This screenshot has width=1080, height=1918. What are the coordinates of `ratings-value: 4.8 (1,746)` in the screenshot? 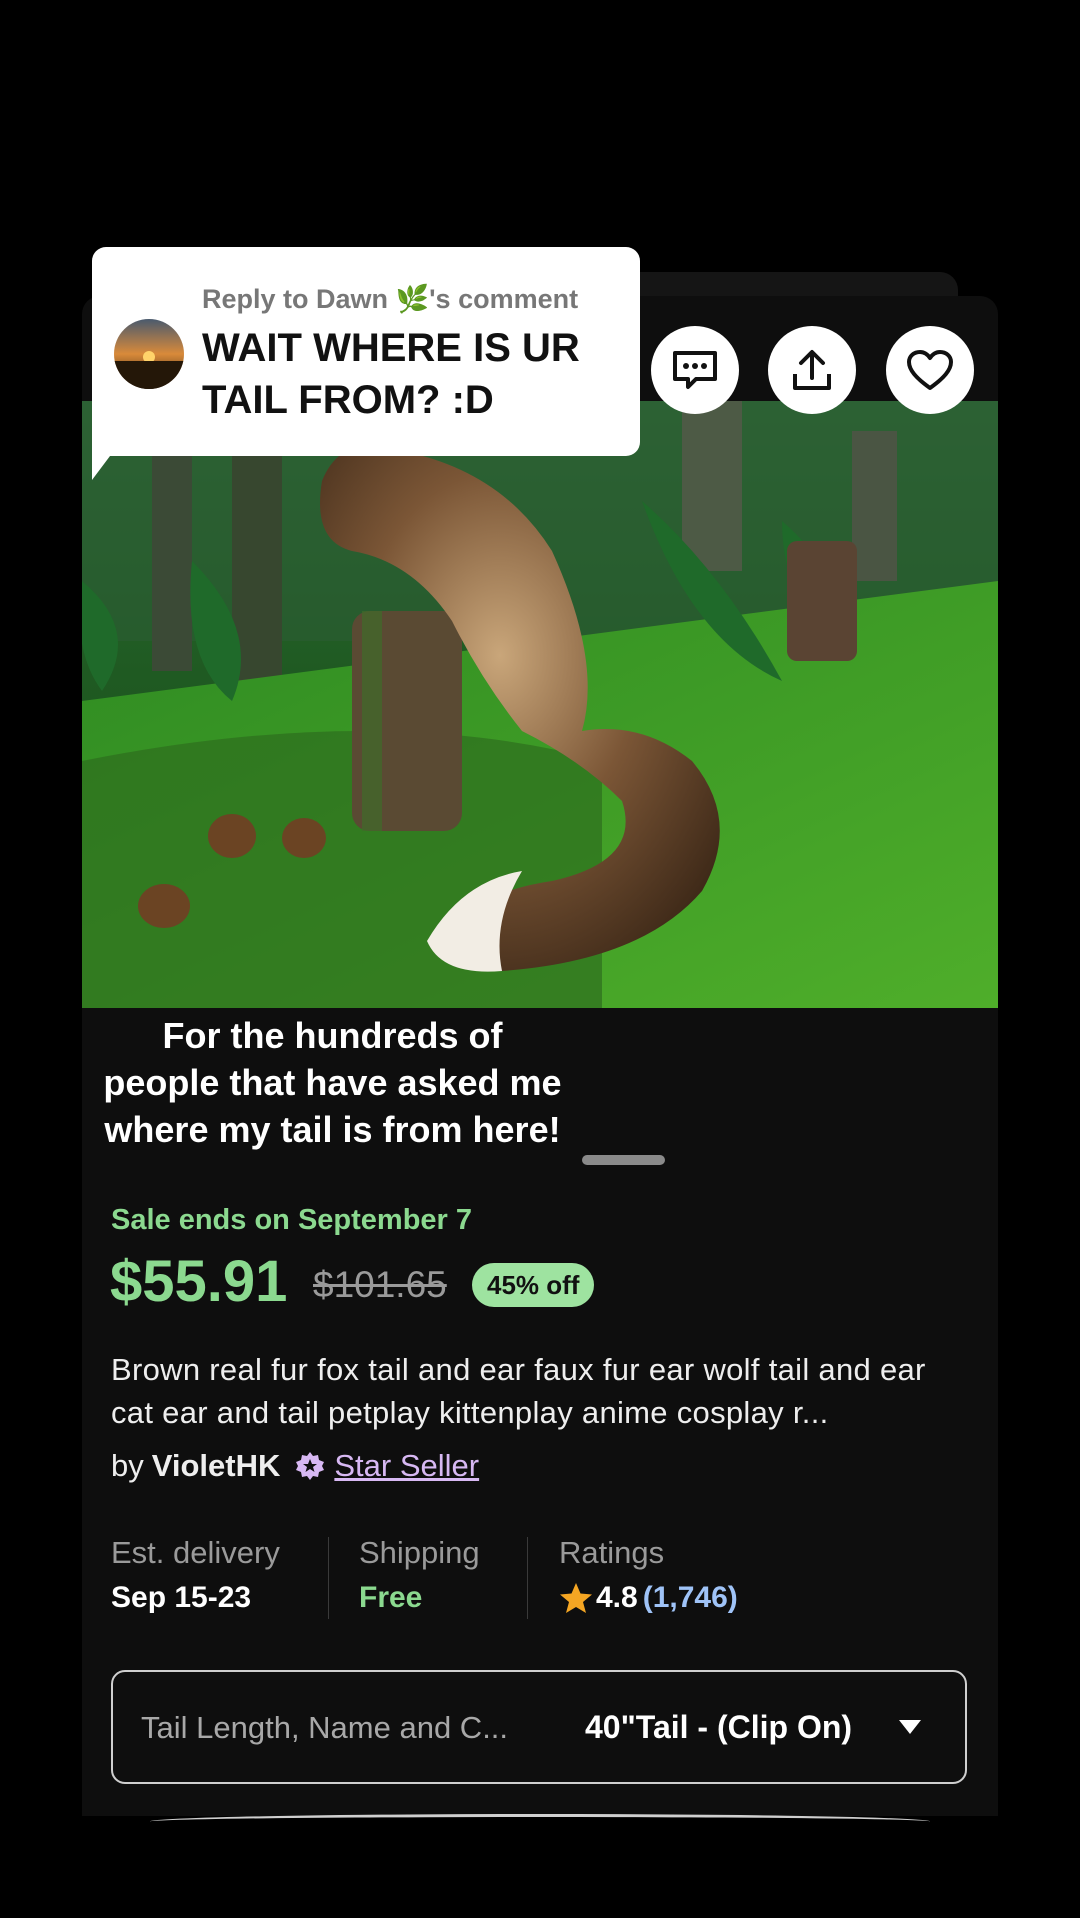 It's located at (648, 1598).